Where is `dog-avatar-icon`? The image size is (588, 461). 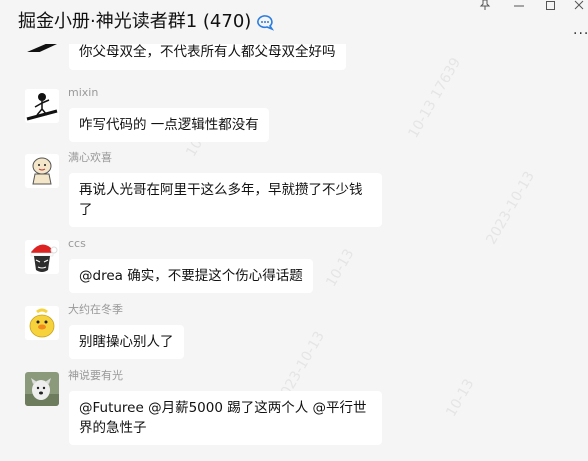 dog-avatar-icon is located at coordinates (42, 389).